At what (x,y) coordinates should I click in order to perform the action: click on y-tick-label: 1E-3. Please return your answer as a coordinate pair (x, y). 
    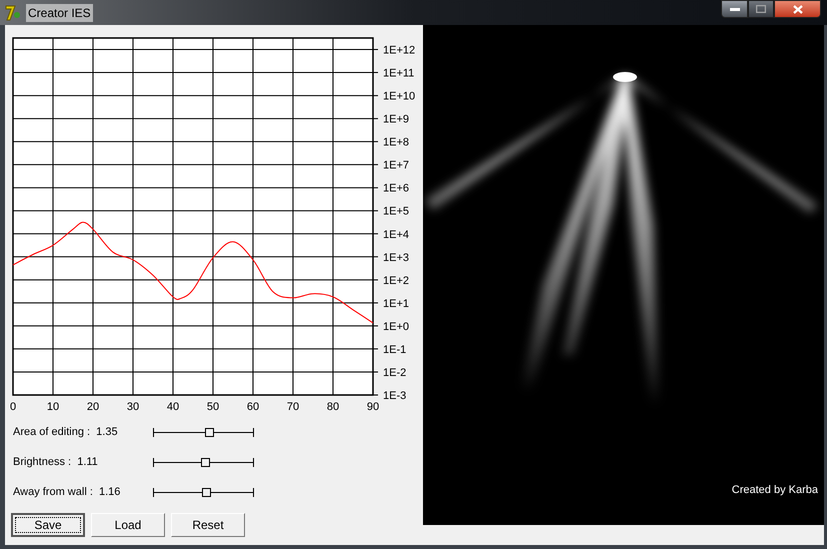
    Looking at the image, I should click on (394, 396).